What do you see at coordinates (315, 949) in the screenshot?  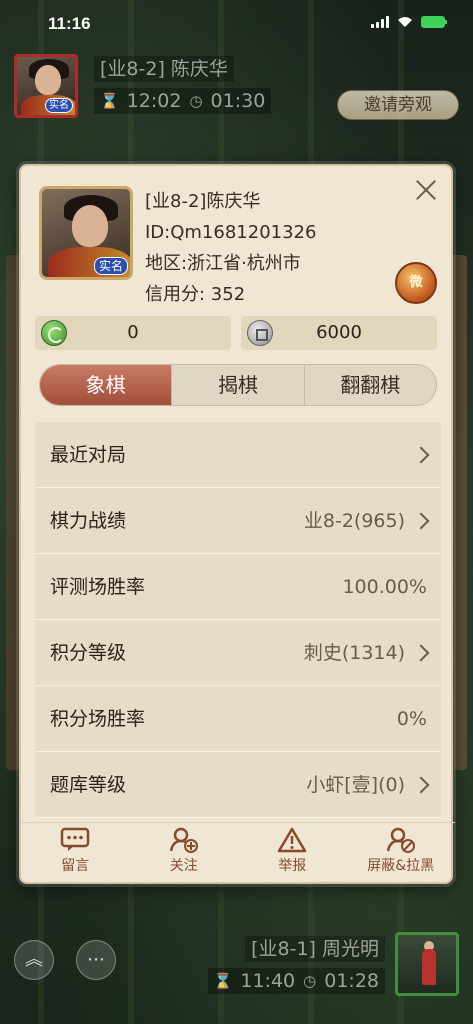 I see `bottom-player-name: [业8-1] 周光明` at bounding box center [315, 949].